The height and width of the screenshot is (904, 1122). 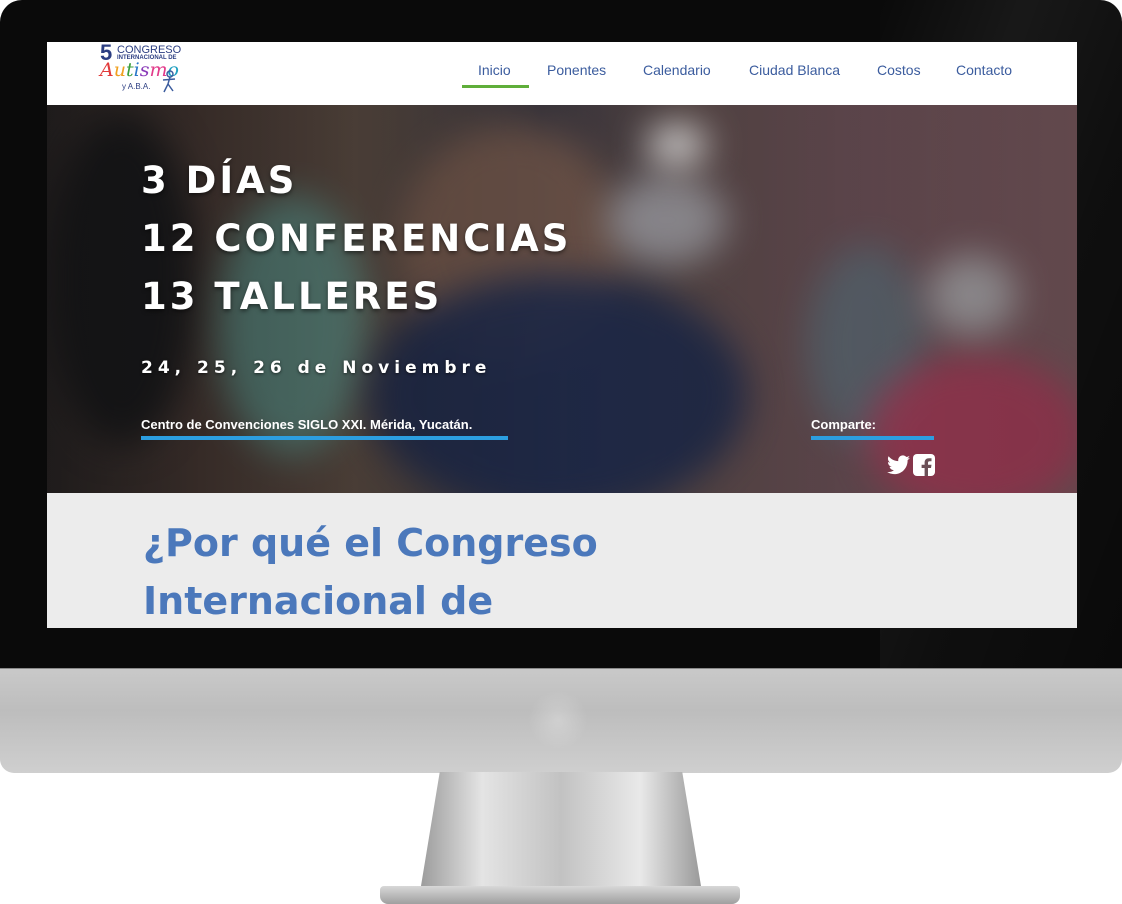 I want to click on section-heading: ¿Por qué el Congreso Internacional de, so click(x=370, y=572).